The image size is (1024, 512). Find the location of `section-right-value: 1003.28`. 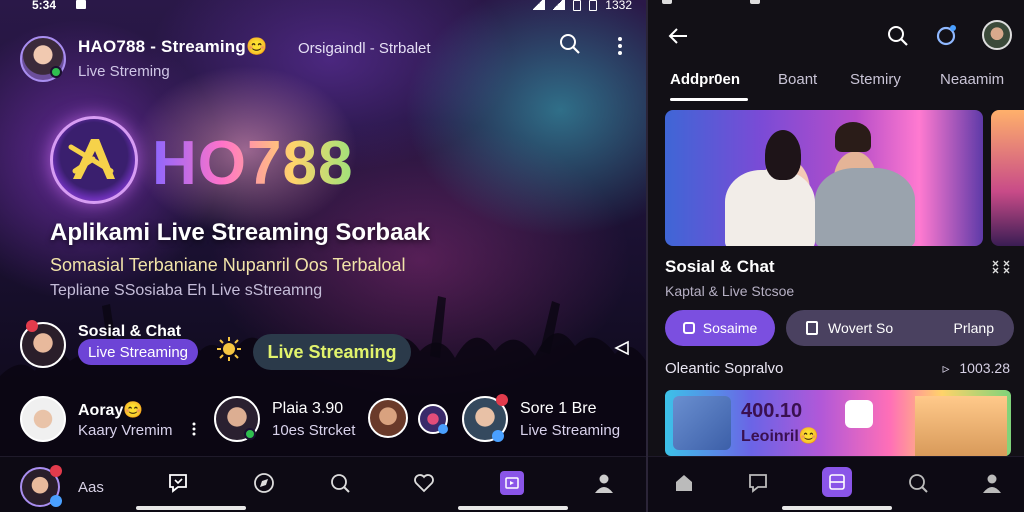

section-right-value: 1003.28 is located at coordinates (984, 368).